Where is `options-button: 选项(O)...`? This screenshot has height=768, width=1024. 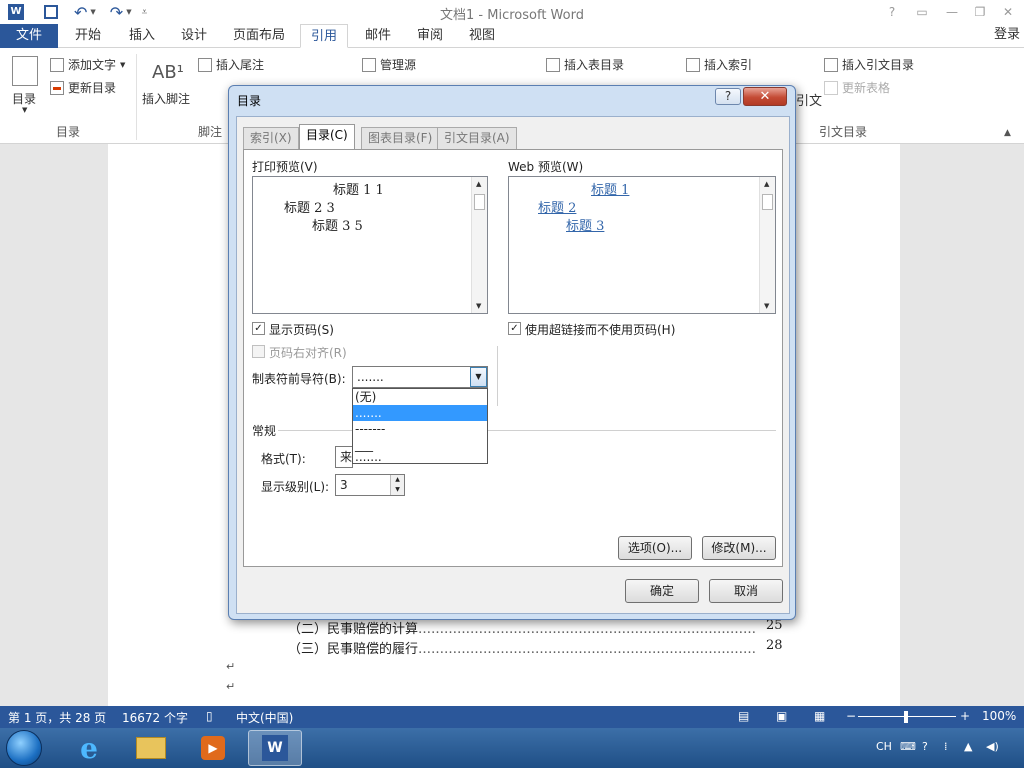
options-button: 选项(O)... is located at coordinates (655, 548).